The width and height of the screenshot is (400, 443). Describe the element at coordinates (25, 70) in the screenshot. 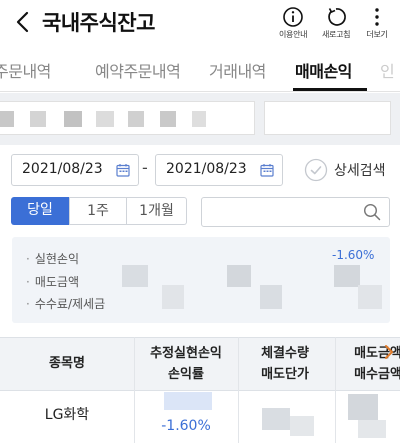

I see `tab-order-history: 주문내역` at that location.